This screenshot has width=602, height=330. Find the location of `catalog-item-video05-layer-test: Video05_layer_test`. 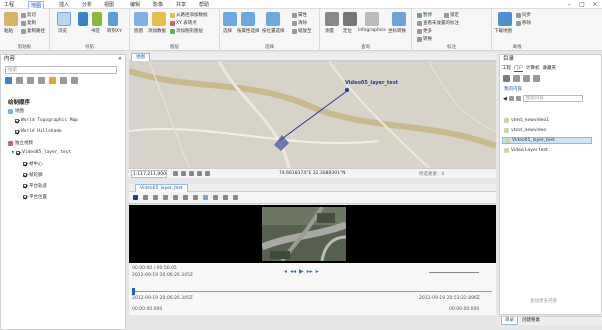

catalog-item-video05-layer-test: Video05_layer_test is located at coordinates (547, 140).